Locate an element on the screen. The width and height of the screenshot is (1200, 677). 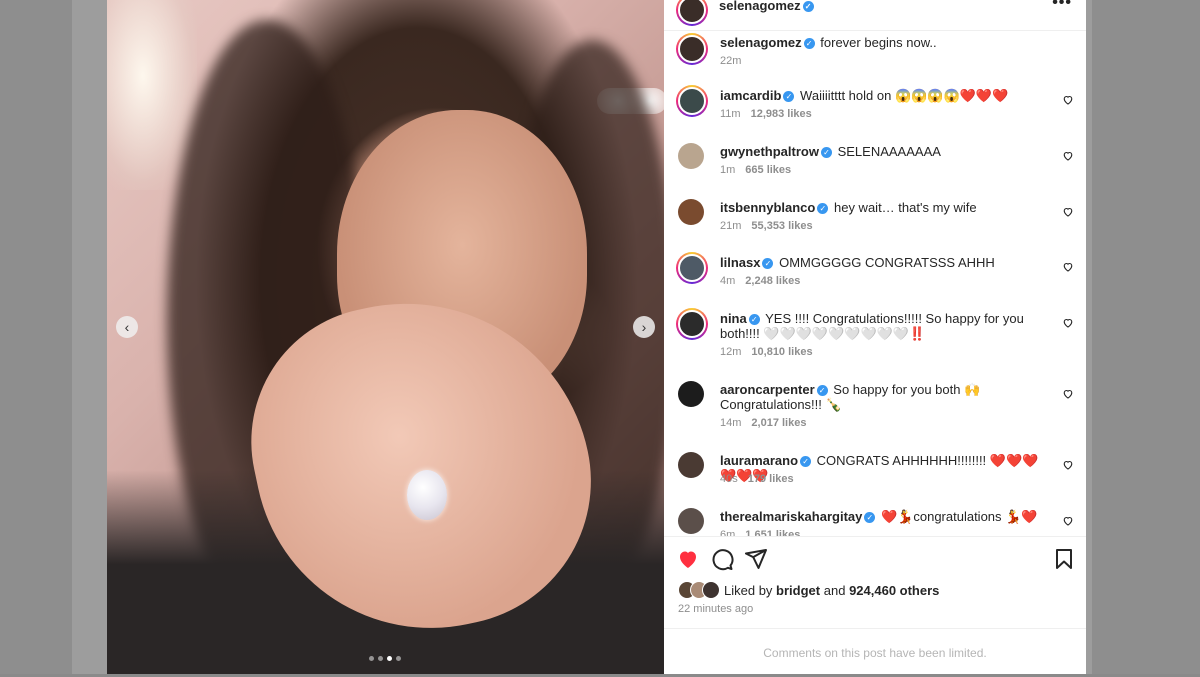
comment-likes: 179 likes is located at coordinates (771, 479).